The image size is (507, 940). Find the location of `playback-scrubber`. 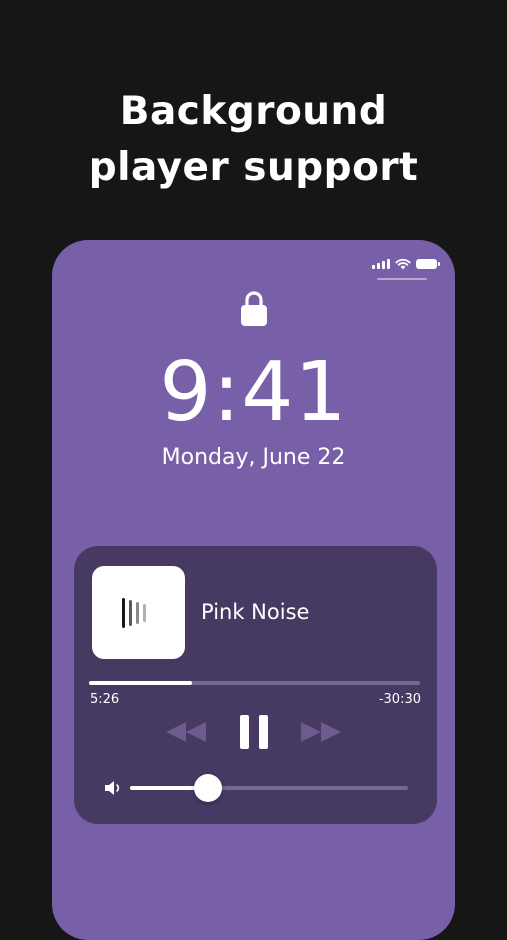

playback-scrubber is located at coordinates (254, 683).